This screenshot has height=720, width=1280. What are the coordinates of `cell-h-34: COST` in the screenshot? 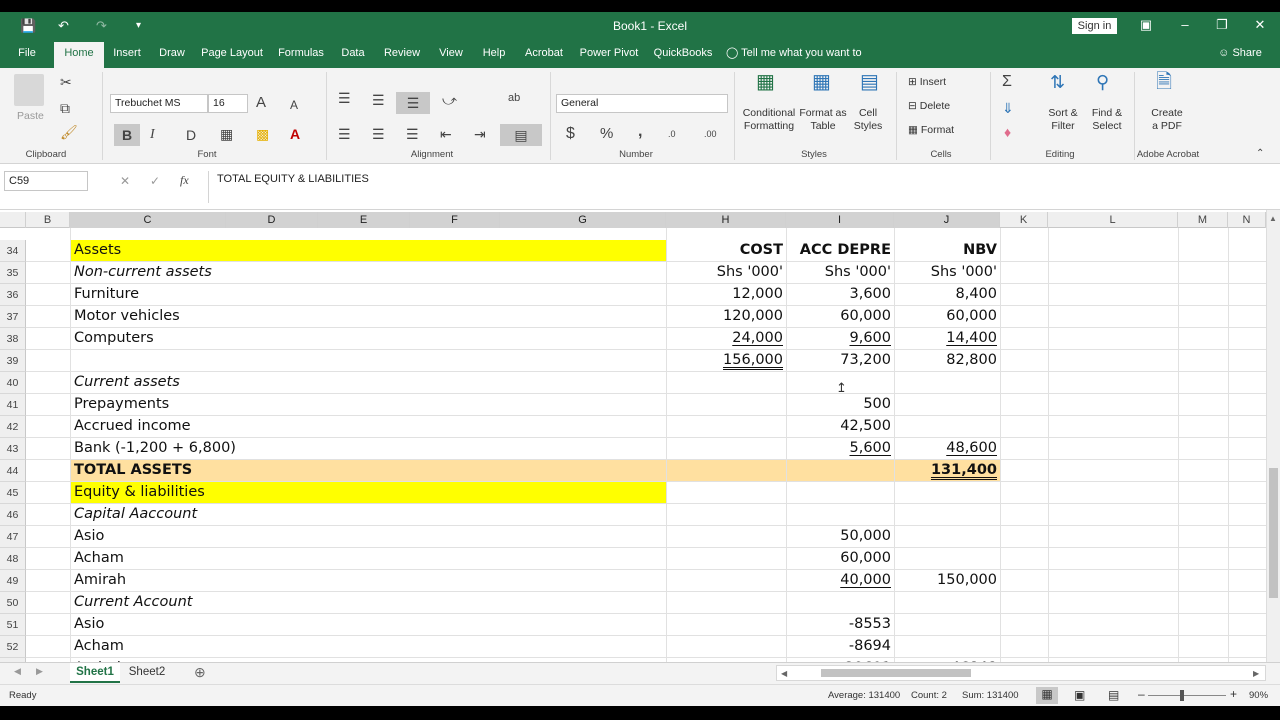 It's located at (726, 250).